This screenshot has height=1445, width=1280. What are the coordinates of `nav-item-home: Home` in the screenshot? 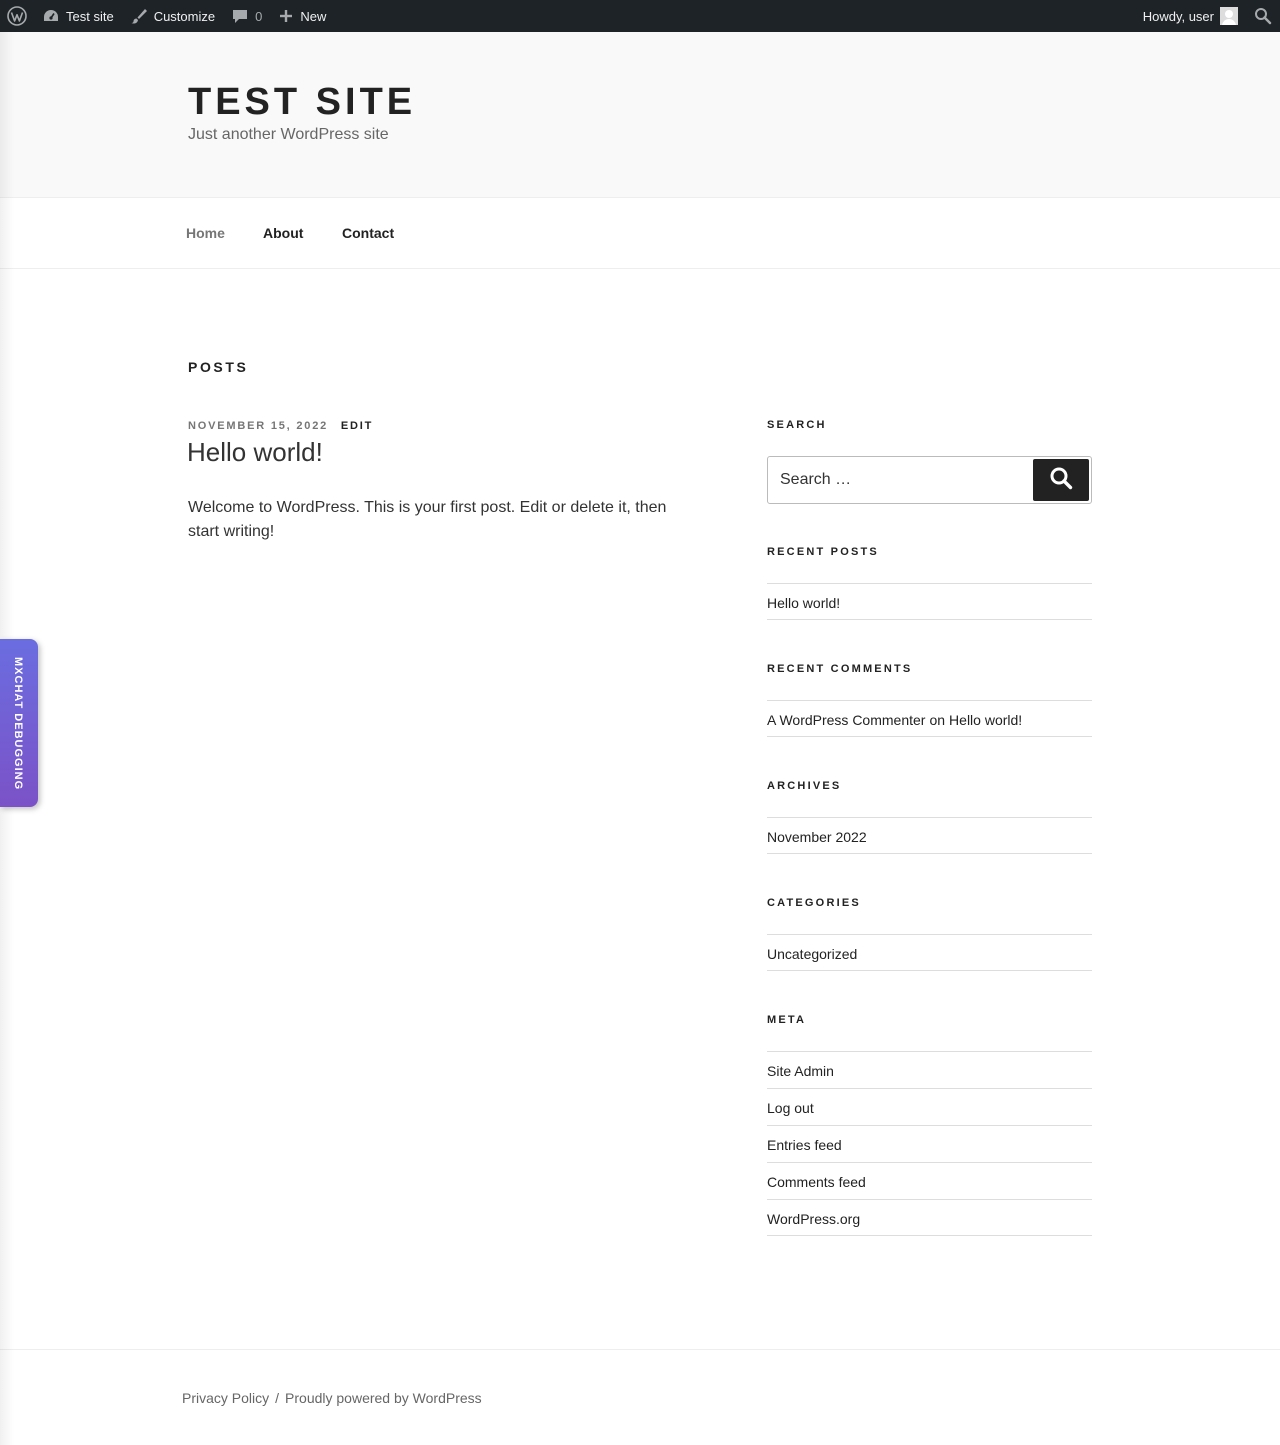 It's located at (205, 233).